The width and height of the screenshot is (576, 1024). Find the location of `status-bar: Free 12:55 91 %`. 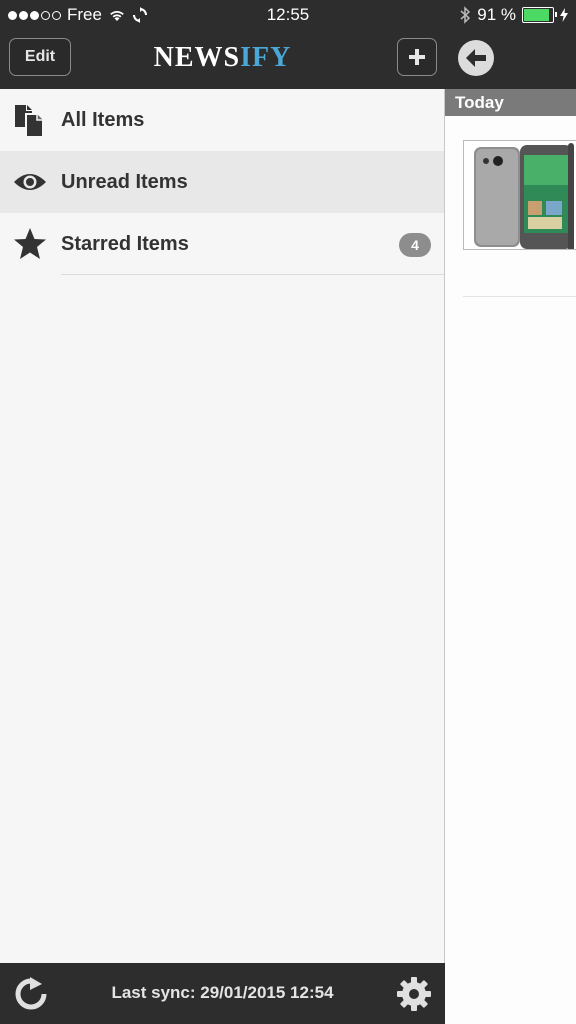

status-bar: Free 12:55 91 % is located at coordinates (288, 15).